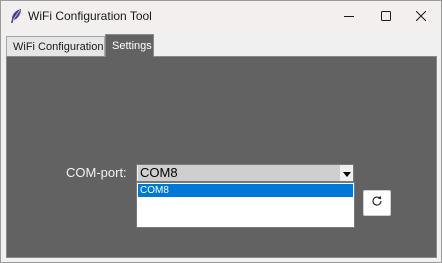 The height and width of the screenshot is (263, 442). I want to click on refresh-ports-button, so click(377, 203).